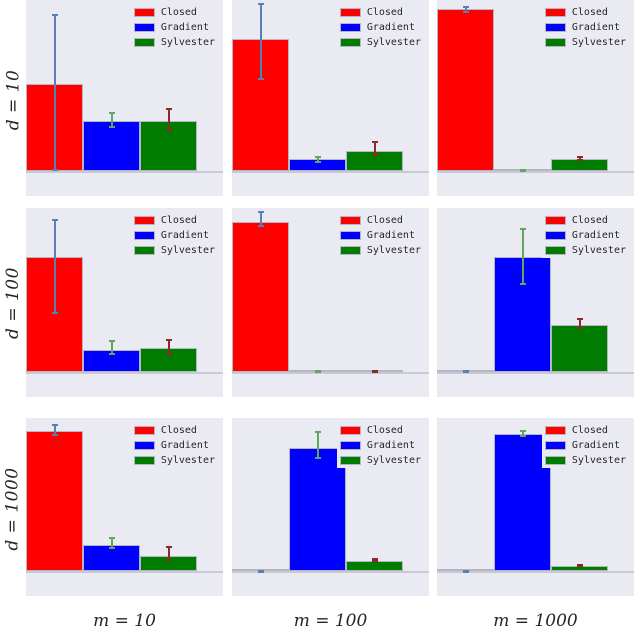  I want to click on row-label-text: d = 100, so click(13, 303).